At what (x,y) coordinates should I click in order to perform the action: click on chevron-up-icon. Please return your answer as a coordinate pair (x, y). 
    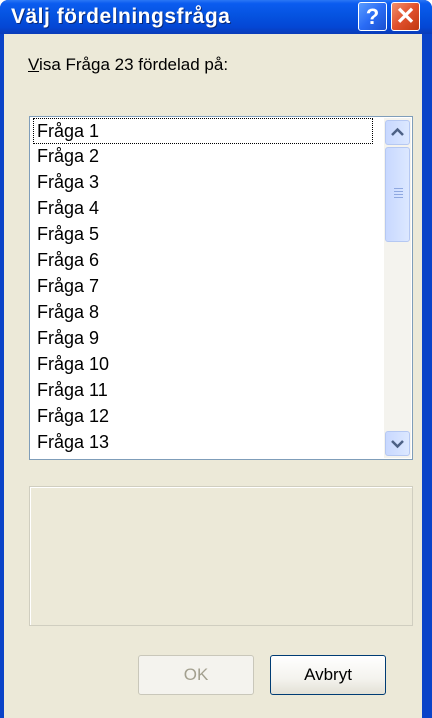
    Looking at the image, I should click on (397, 131).